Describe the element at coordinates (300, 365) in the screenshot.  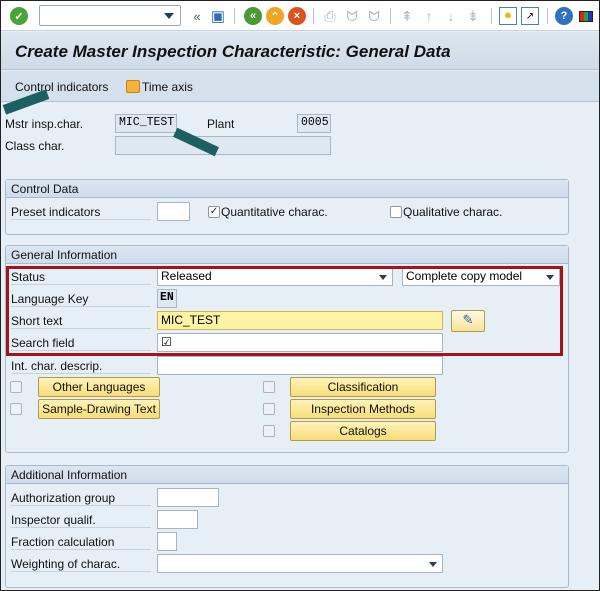
I see `int-char-descrip-input` at that location.